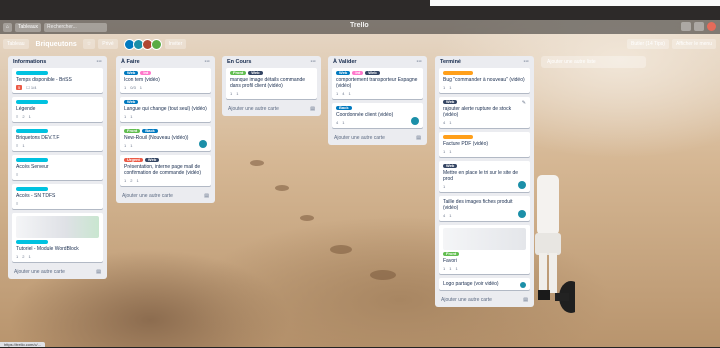 The image size is (720, 348). I want to click on card: Back Coordonnée client (vidéo) 4 1, so click(377, 115).